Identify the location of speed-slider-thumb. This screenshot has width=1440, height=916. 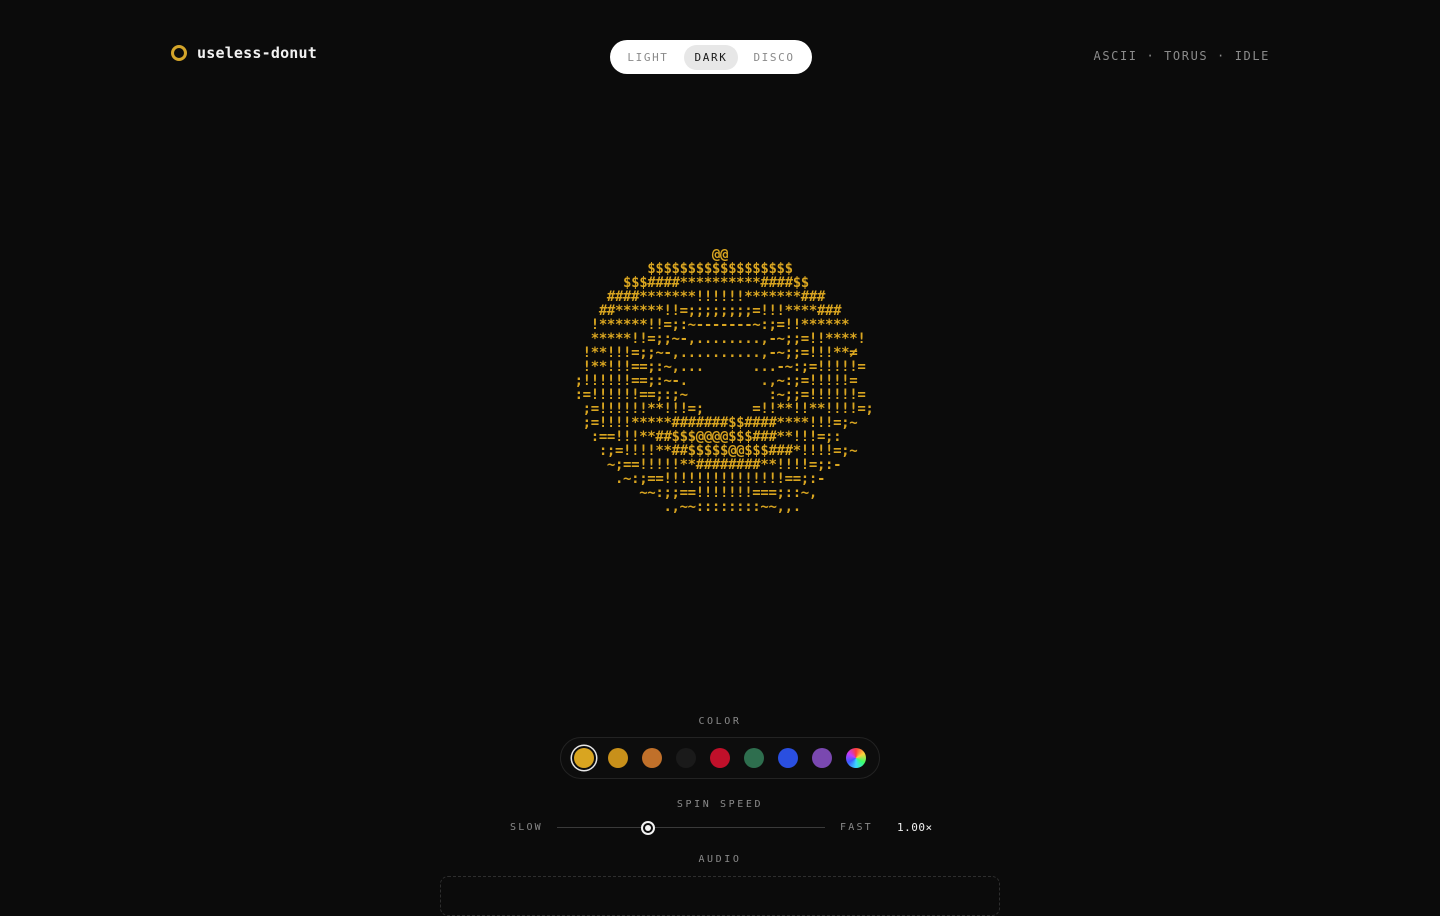
(648, 828).